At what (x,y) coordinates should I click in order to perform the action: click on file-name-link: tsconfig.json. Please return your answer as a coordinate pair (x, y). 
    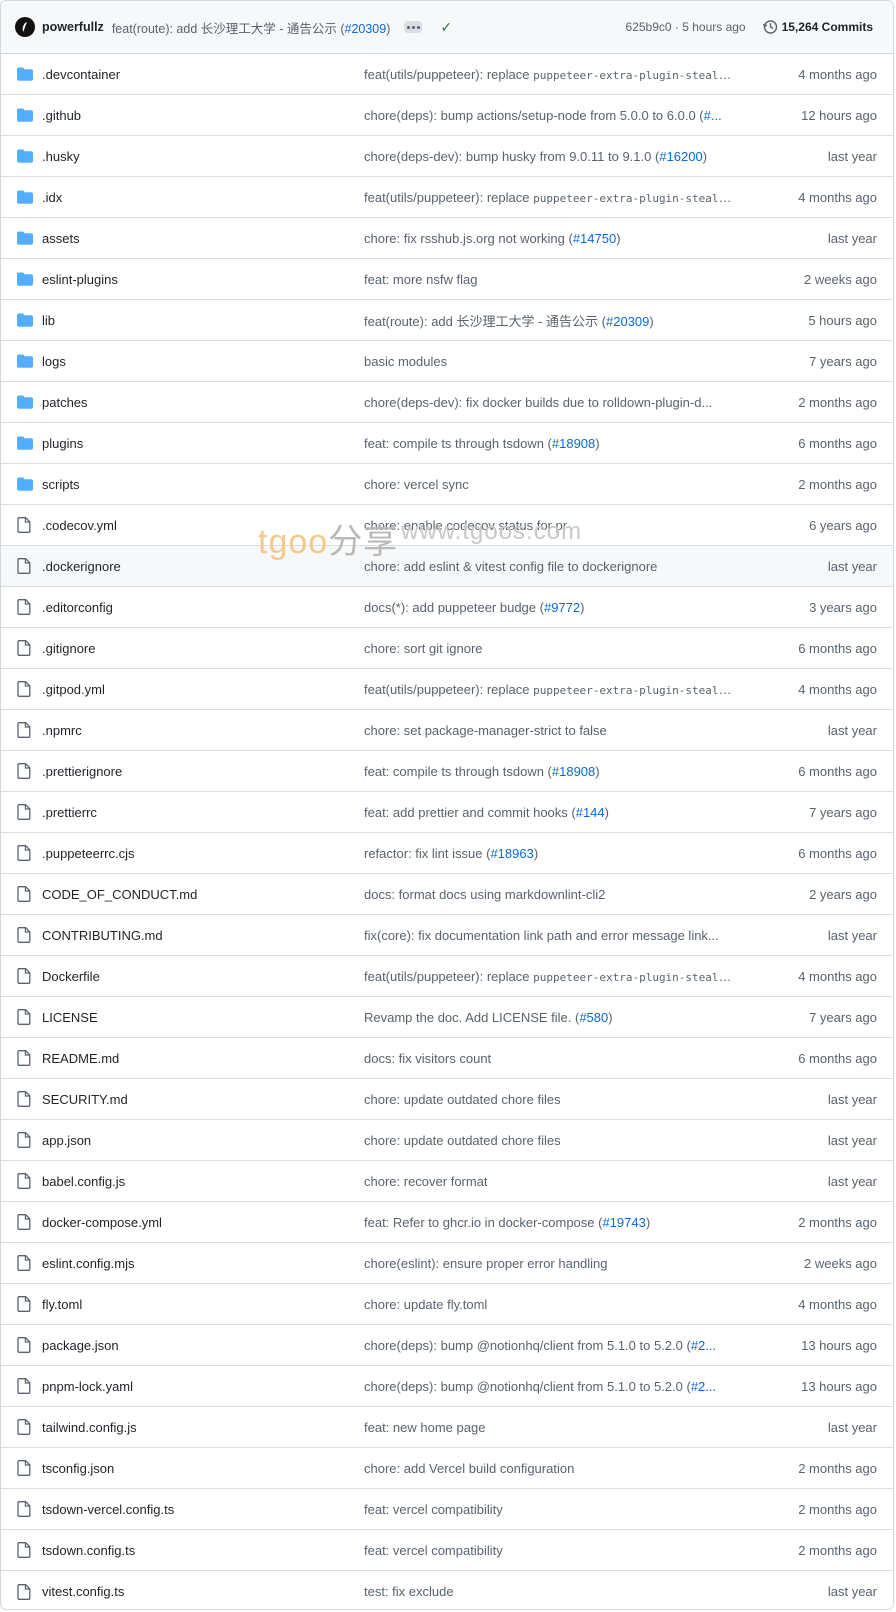
    Looking at the image, I should click on (203, 1468).